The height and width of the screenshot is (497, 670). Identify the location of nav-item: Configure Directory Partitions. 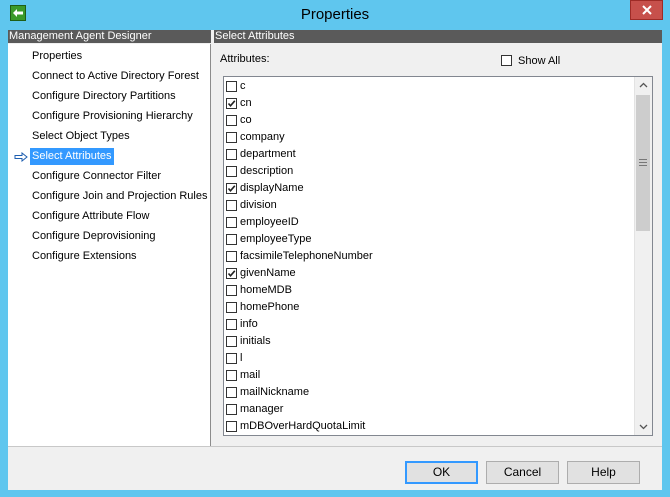
(104, 96).